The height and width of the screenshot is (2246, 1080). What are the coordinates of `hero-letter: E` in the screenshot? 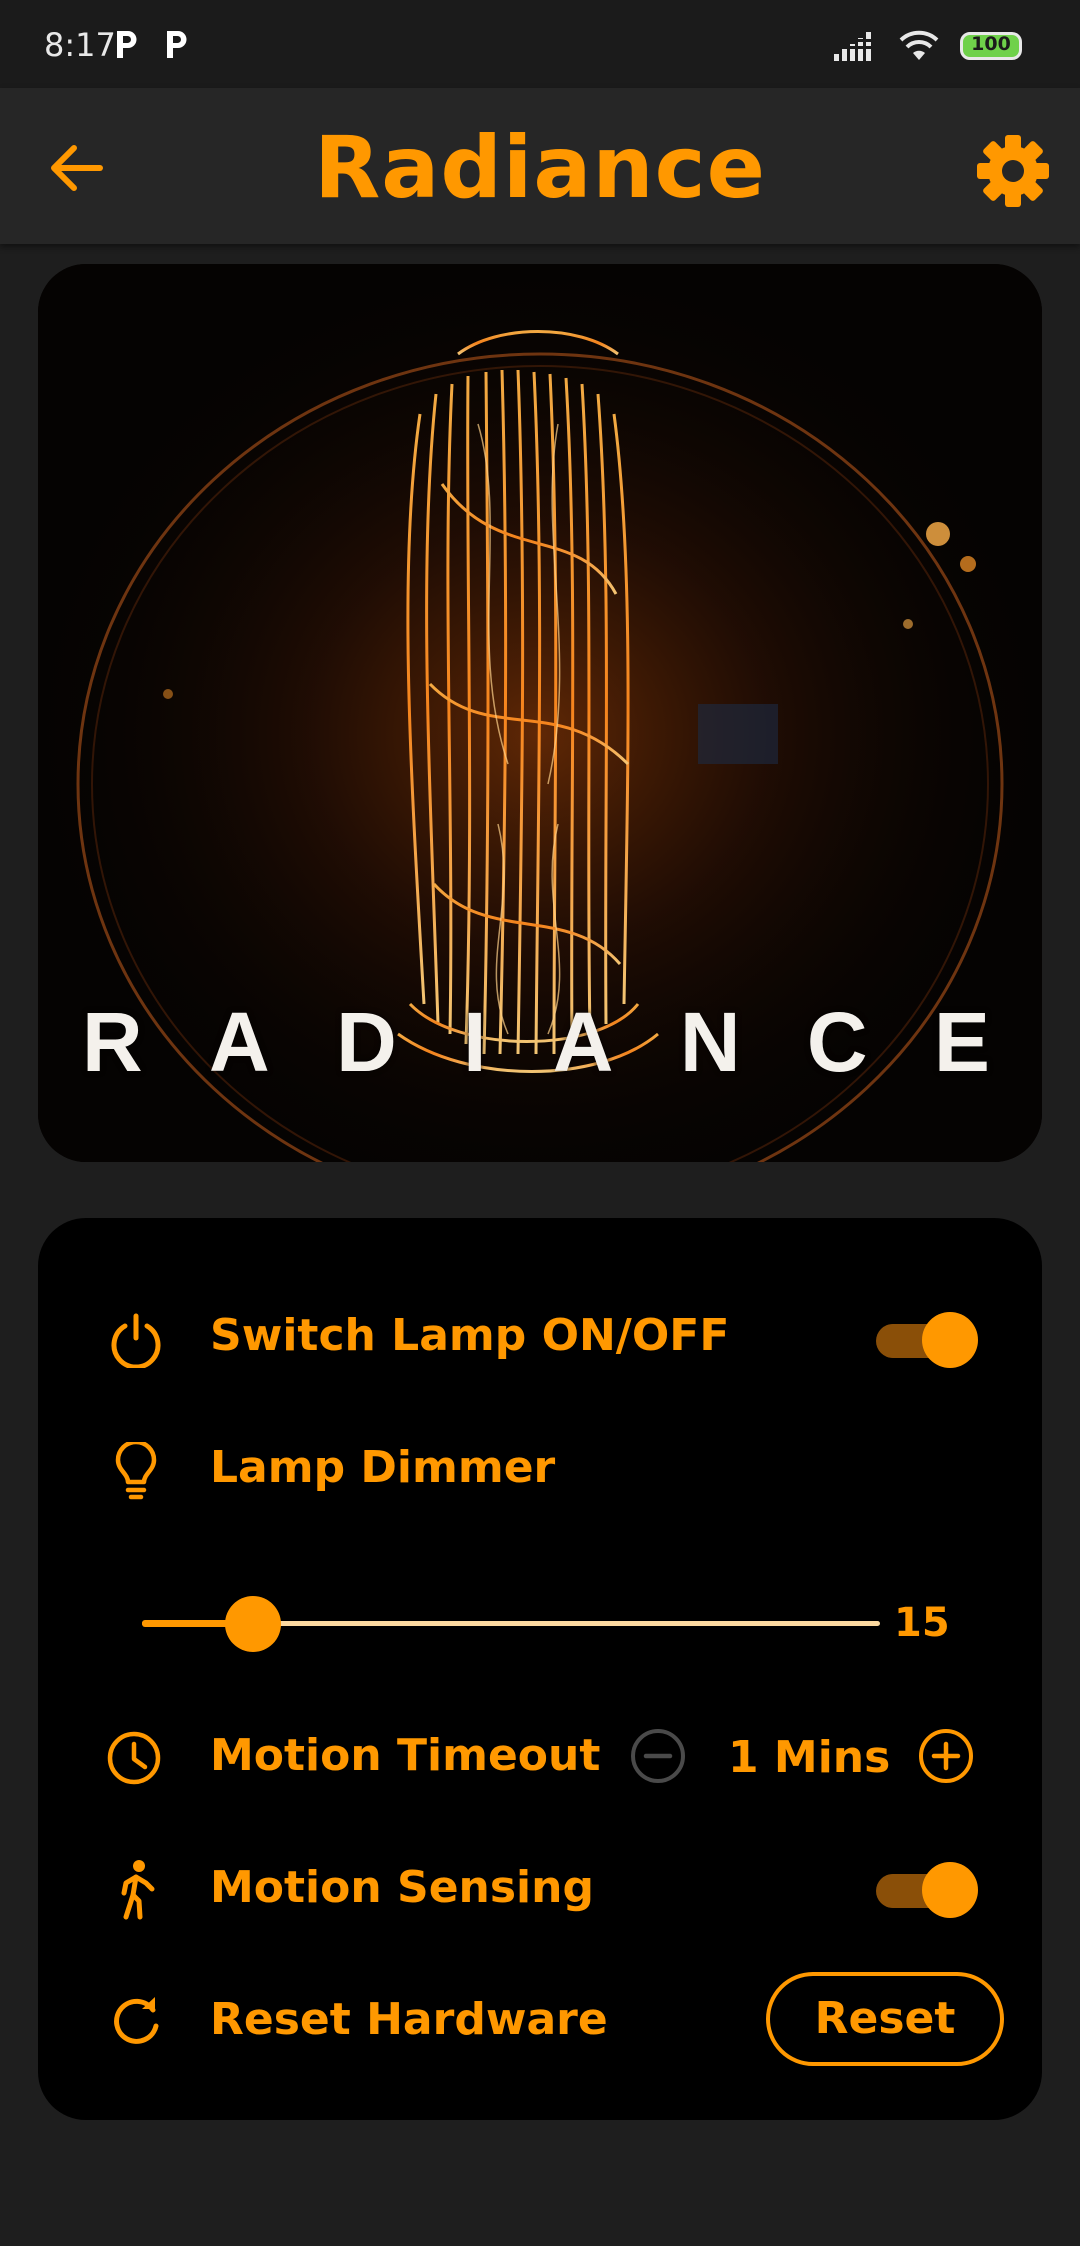 It's located at (961, 1042).